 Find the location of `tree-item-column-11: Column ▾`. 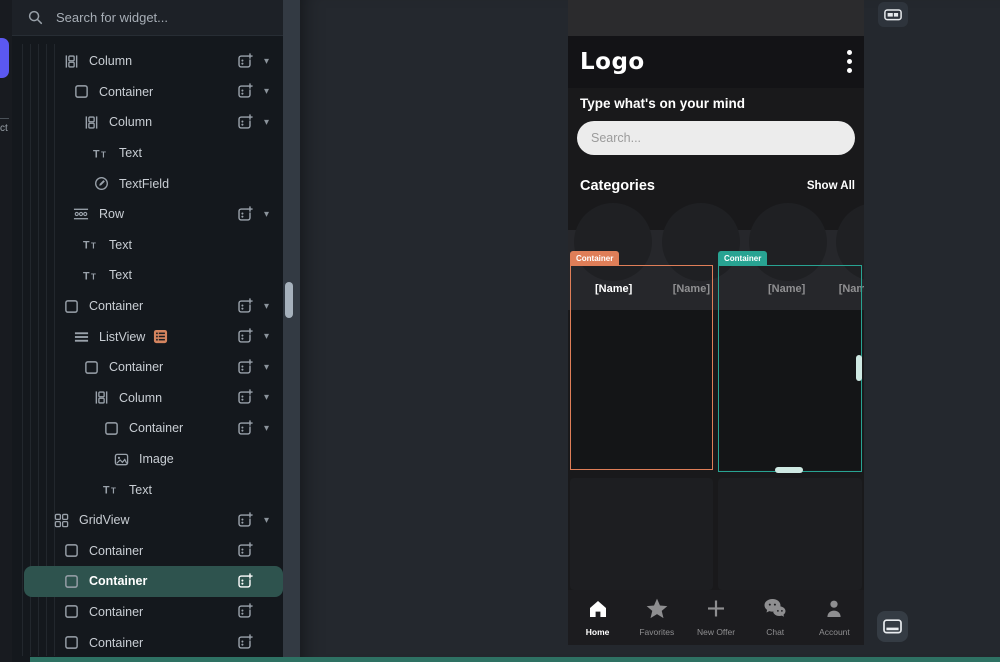

tree-item-column-11: Column ▾ is located at coordinates (153, 398).